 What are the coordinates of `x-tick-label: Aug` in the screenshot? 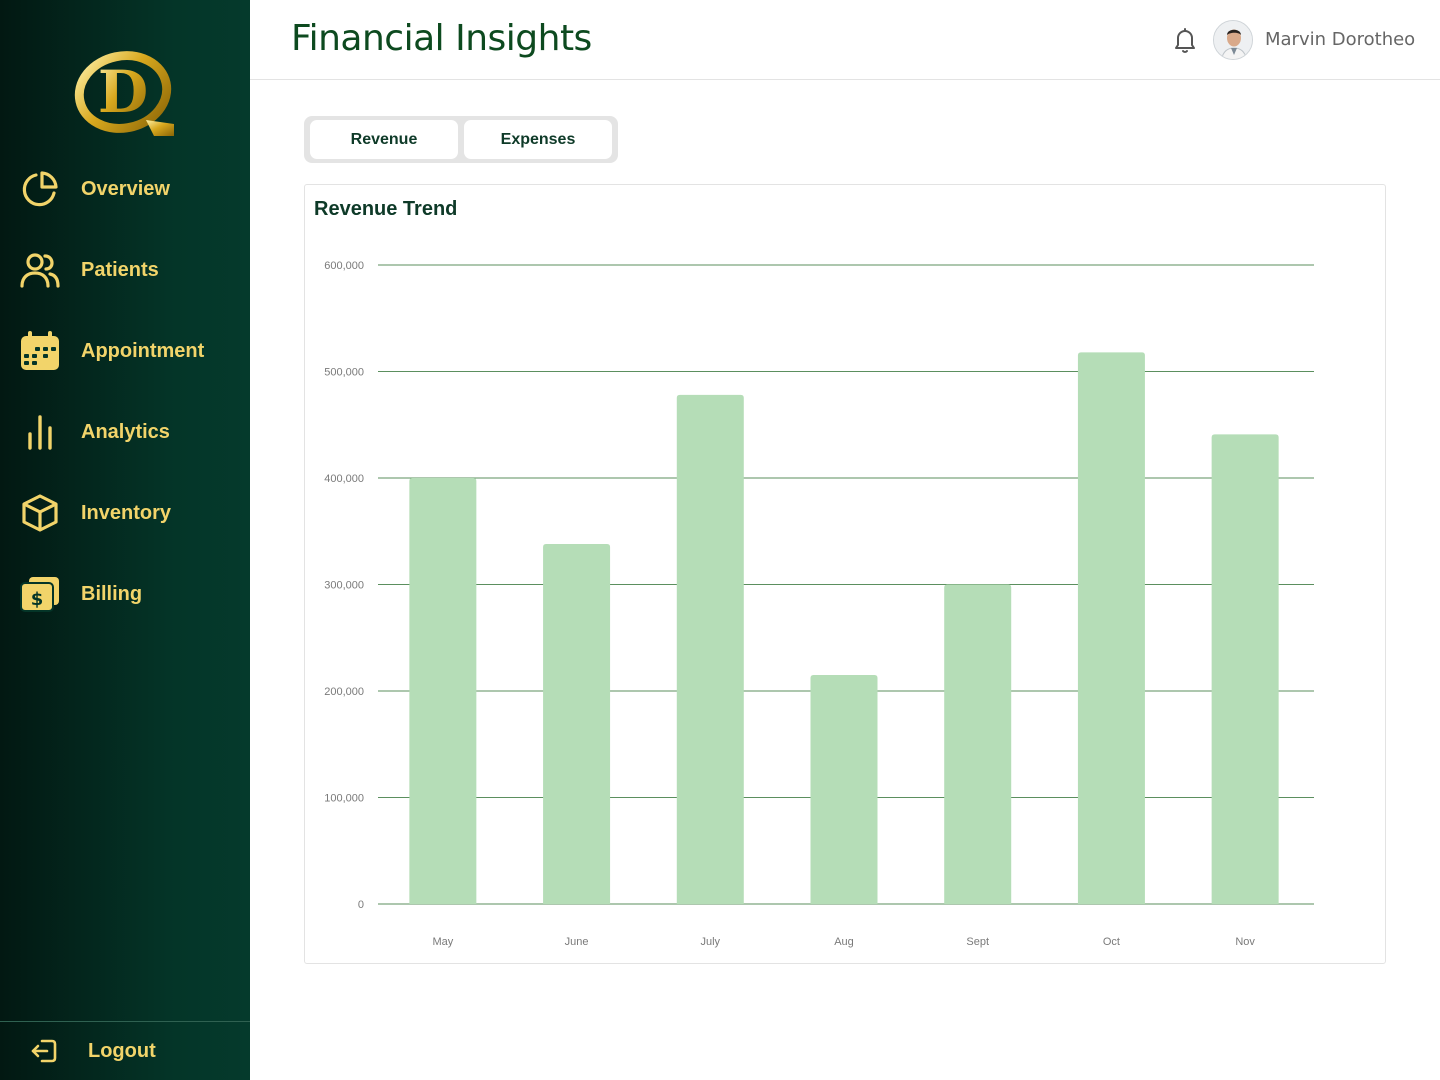 It's located at (844, 942).